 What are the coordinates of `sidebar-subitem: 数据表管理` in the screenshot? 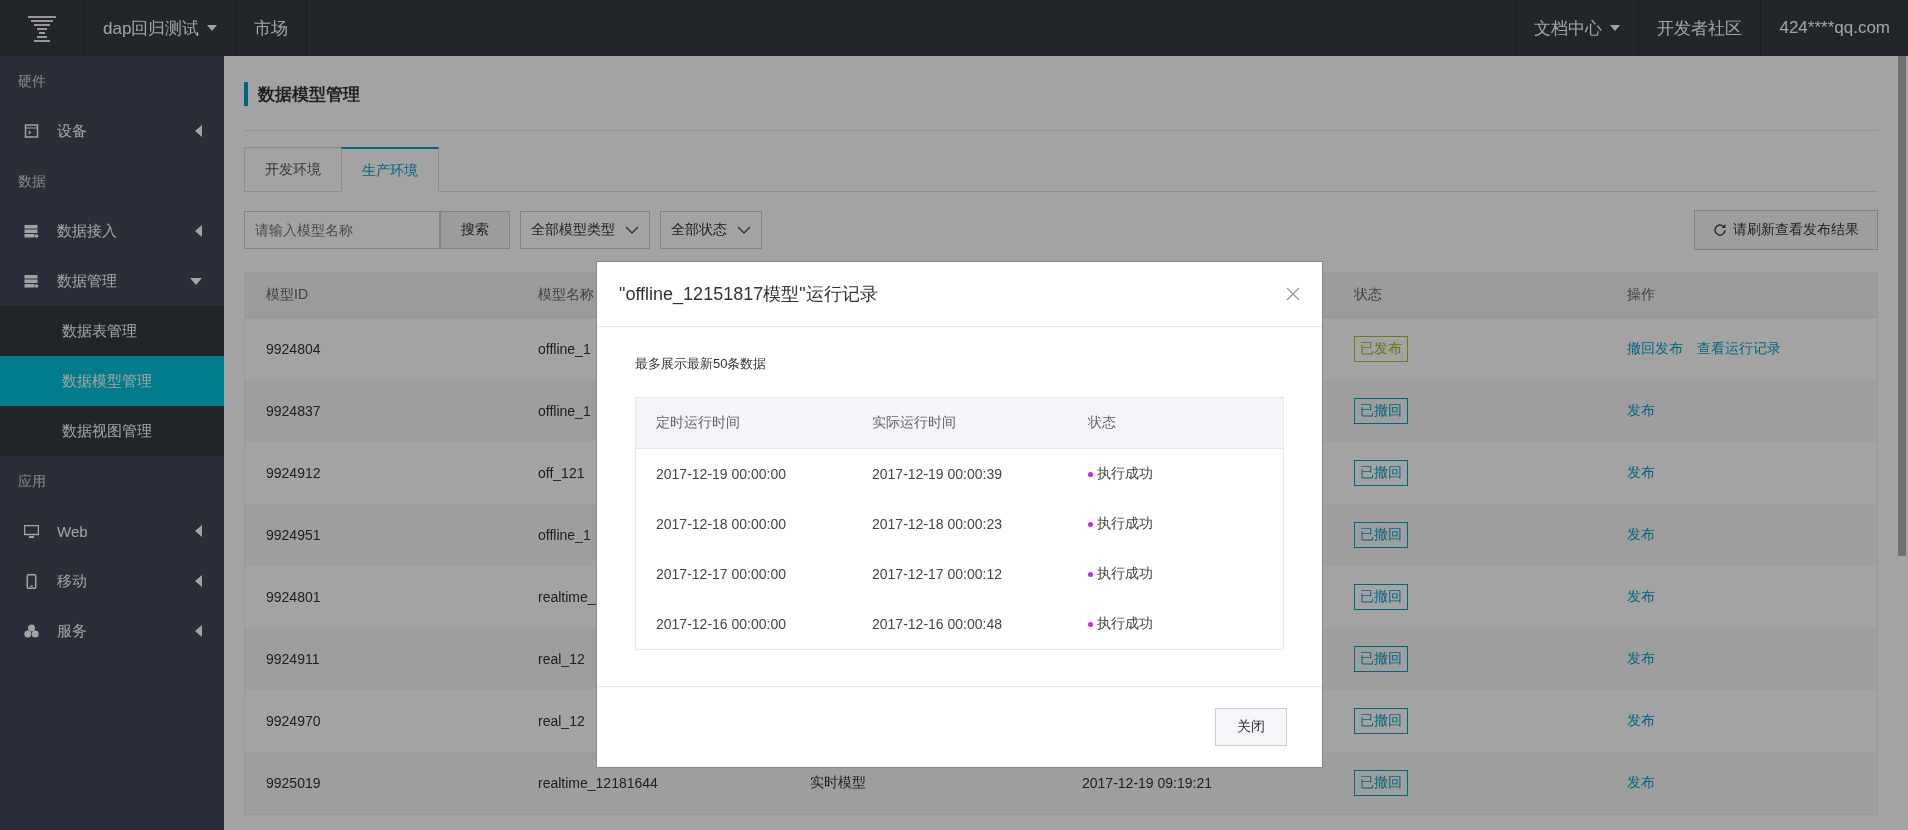 It's located at (112, 331).